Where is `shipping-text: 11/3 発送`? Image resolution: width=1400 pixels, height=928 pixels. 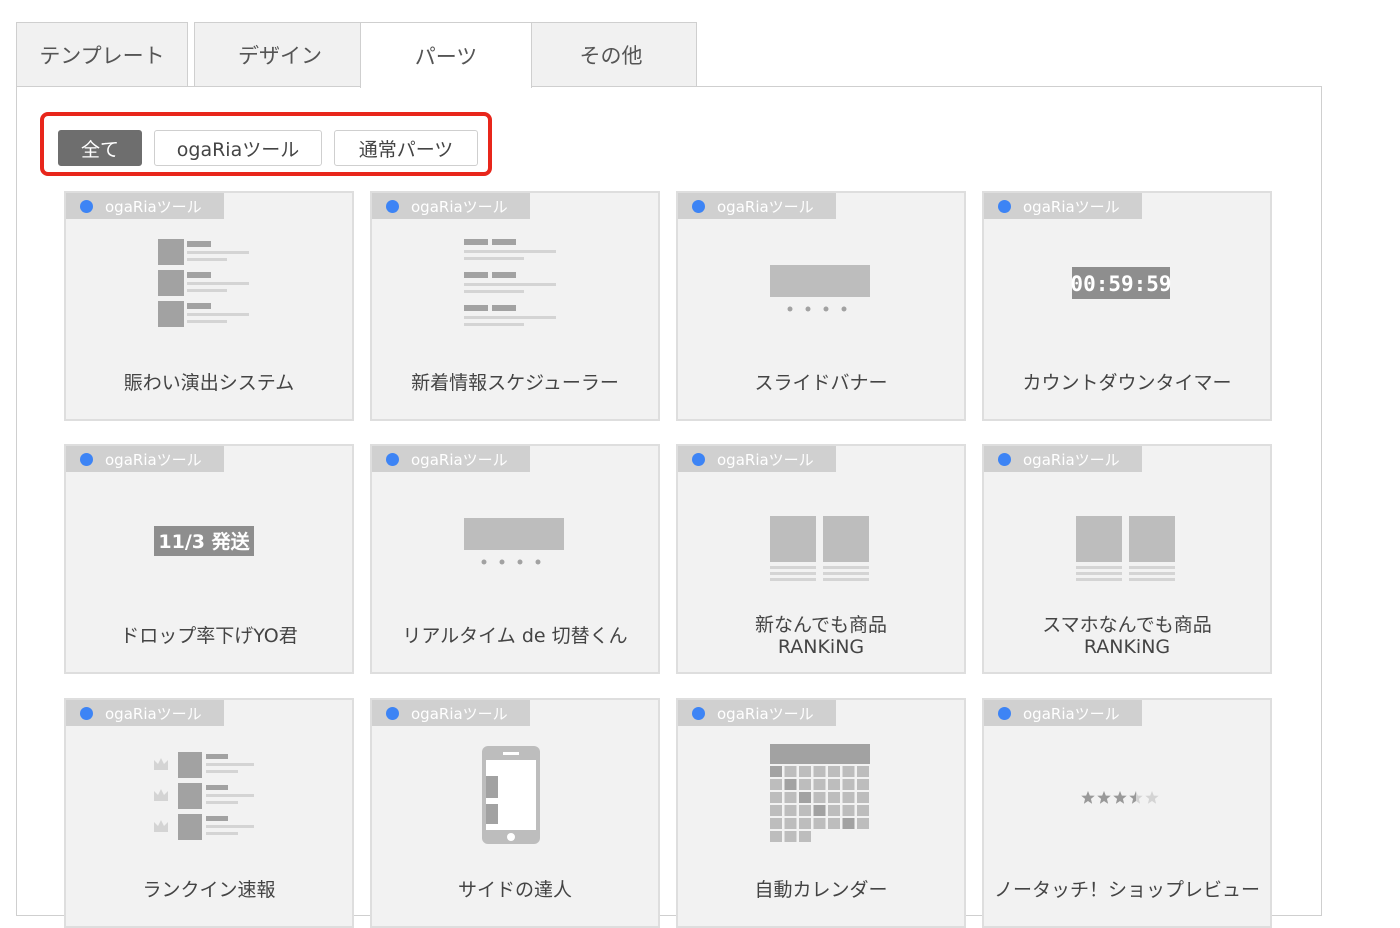
shipping-text: 11/3 発送 is located at coordinates (204, 541).